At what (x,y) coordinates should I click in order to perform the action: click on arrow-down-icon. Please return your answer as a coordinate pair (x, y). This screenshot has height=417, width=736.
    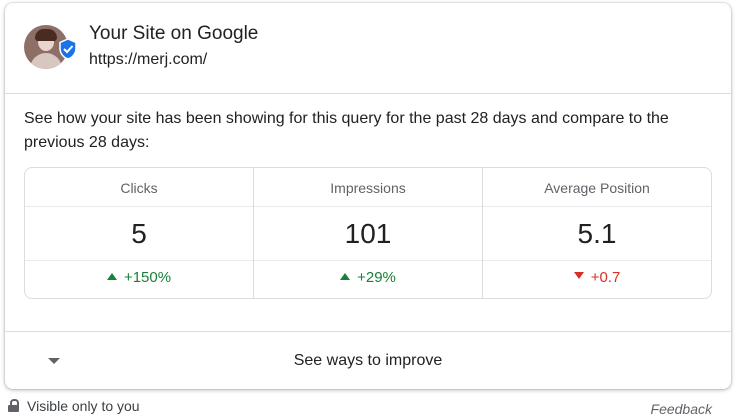
    Looking at the image, I should click on (578, 275).